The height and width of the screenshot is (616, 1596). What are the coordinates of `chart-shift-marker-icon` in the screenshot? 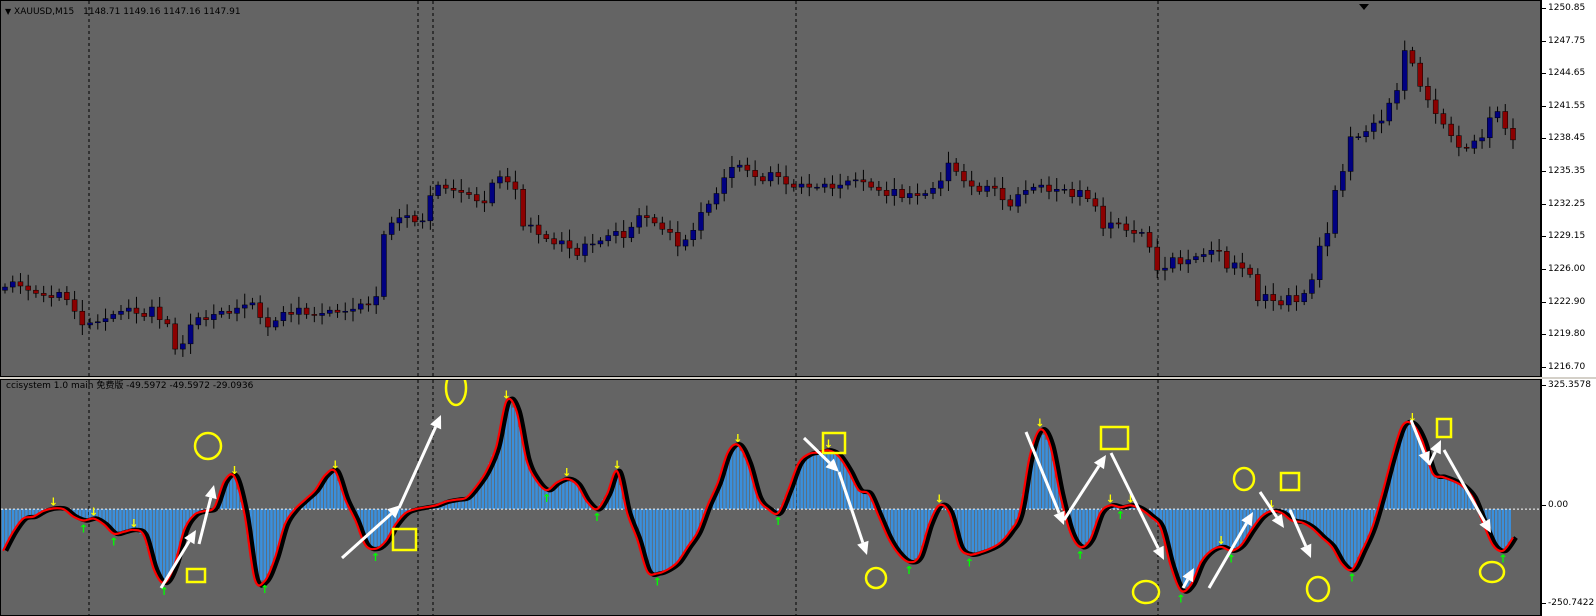 It's located at (1364, 7).